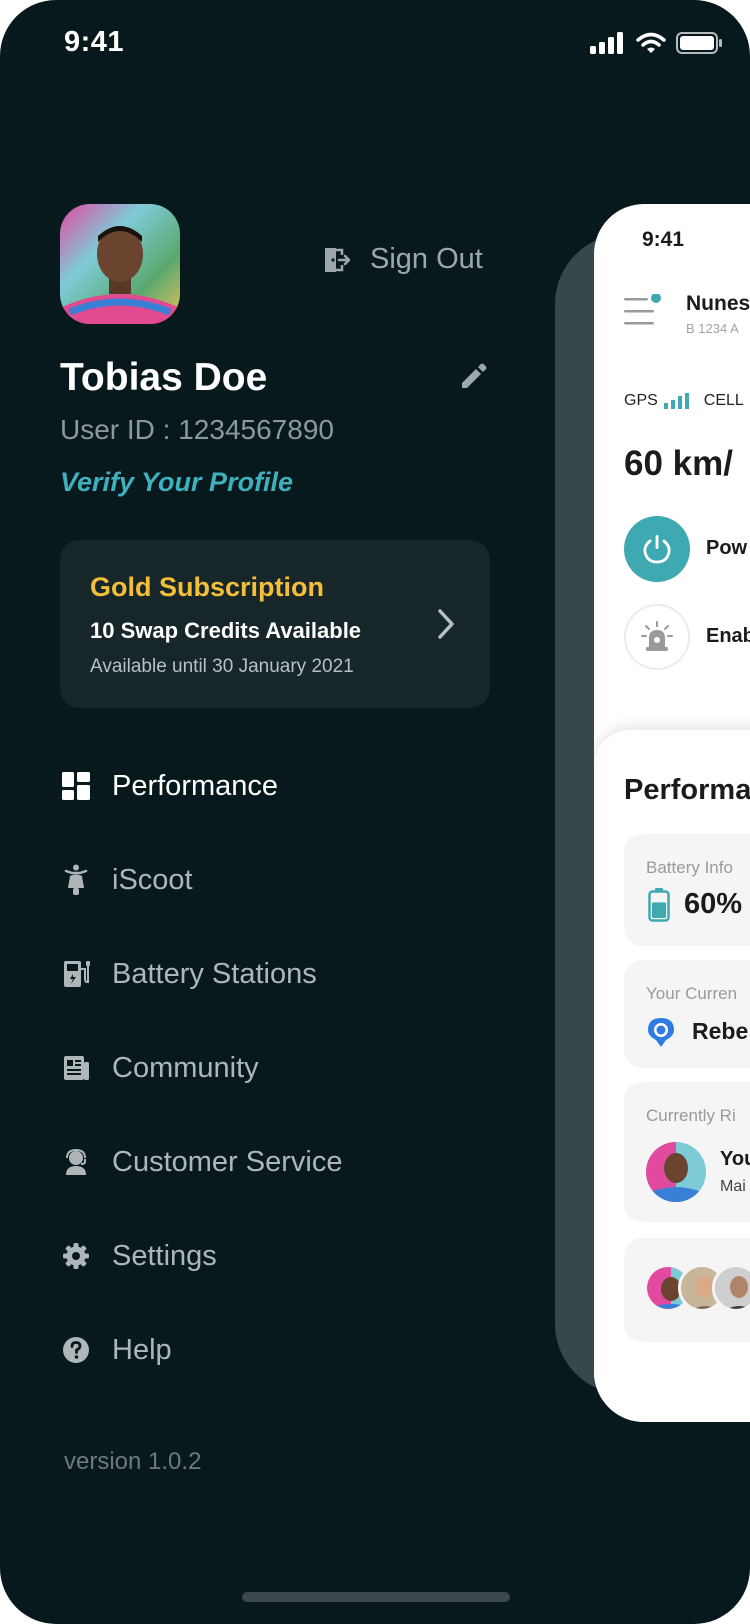 The image size is (750, 1624). I want to click on menu-item-label: Community, so click(185, 1067).